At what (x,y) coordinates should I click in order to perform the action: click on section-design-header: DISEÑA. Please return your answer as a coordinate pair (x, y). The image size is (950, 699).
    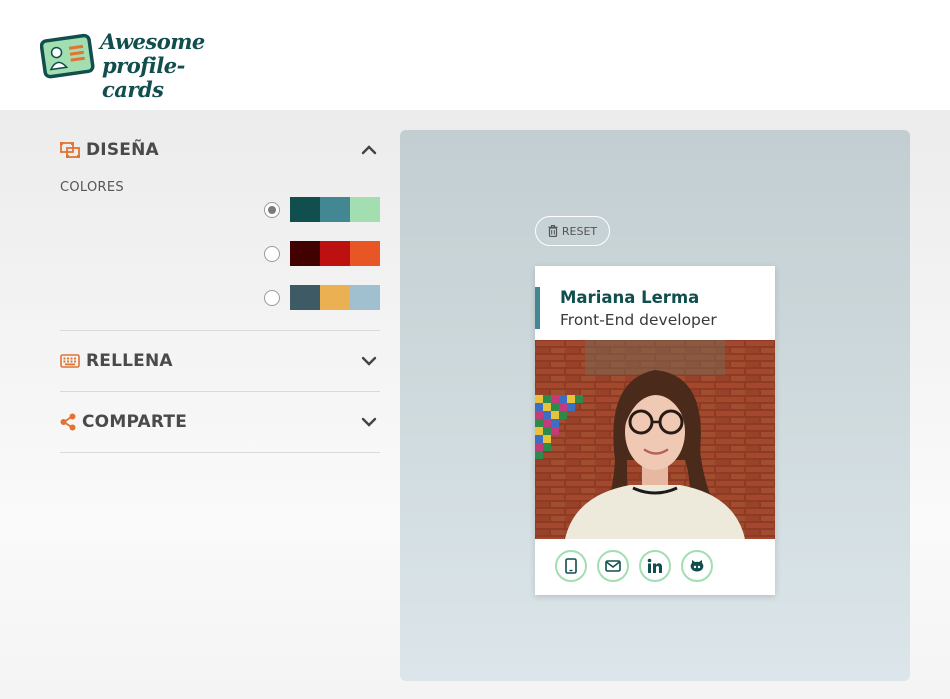
    Looking at the image, I should click on (220, 150).